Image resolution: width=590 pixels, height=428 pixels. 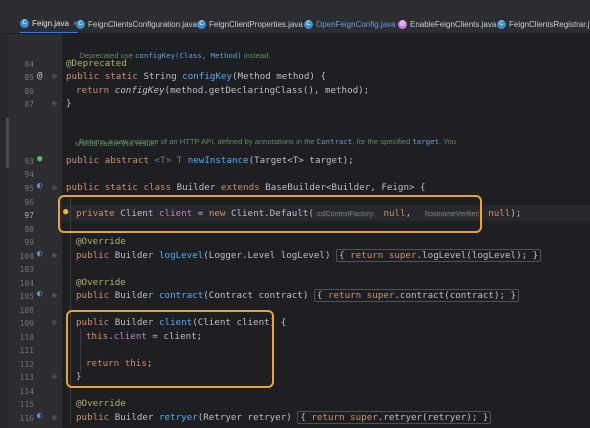 I want to click on annotation-gutter-icon: @, so click(x=39, y=76).